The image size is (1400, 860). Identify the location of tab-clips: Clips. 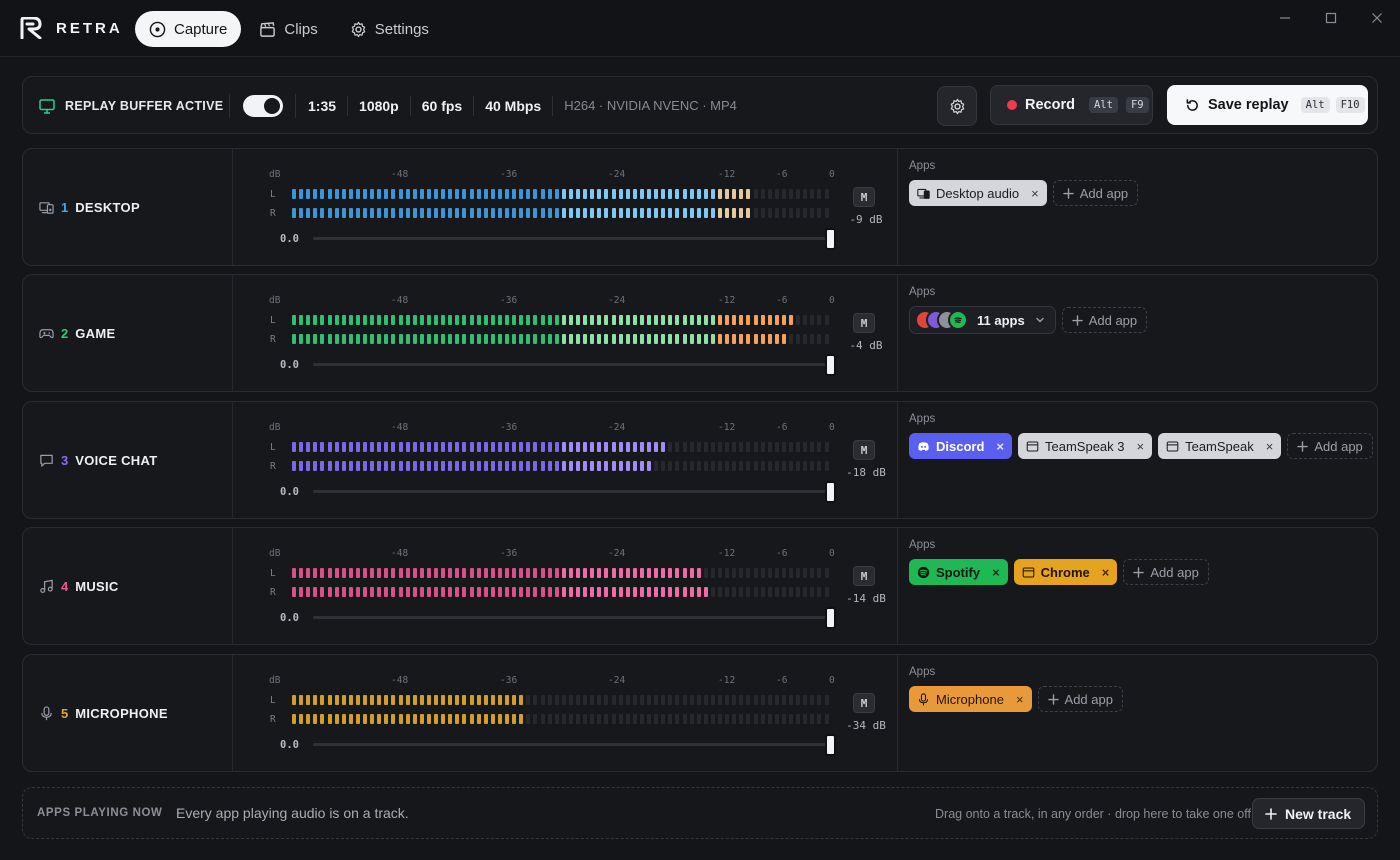
(288, 29).